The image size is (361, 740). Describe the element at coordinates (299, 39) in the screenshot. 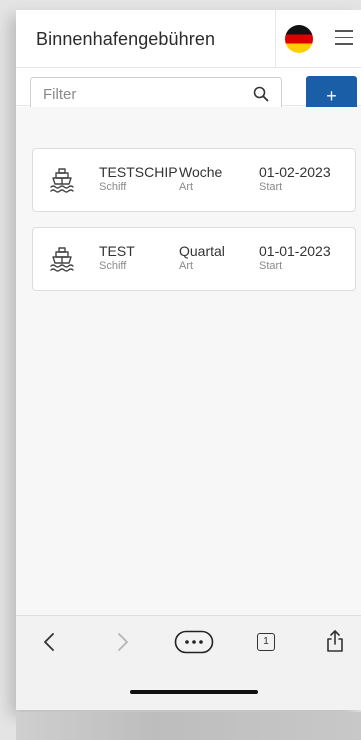

I see `flag-germany-icon` at that location.